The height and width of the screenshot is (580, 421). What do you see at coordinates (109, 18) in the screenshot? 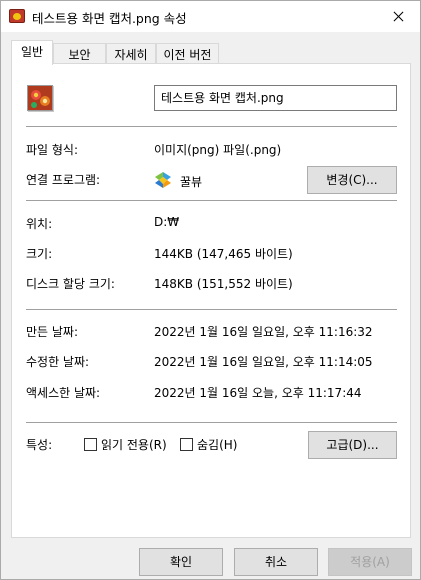
I see `window-title: 테스트용 화면 캡처.png 속성` at bounding box center [109, 18].